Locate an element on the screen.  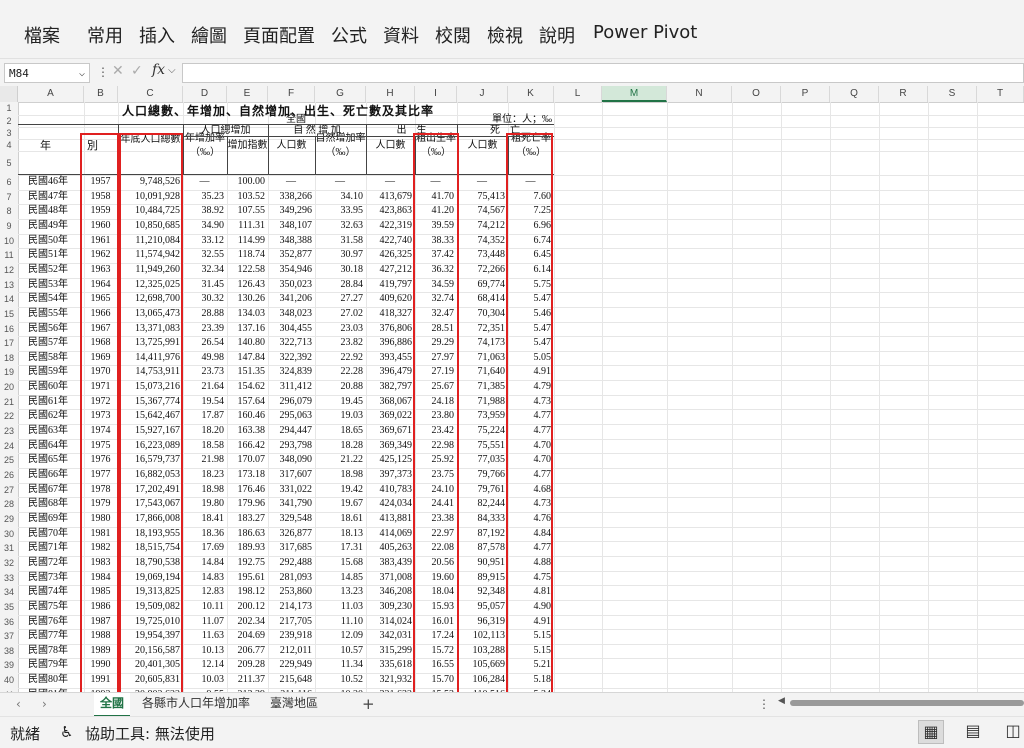
add-sheet-button: + is located at coordinates (368, 704).